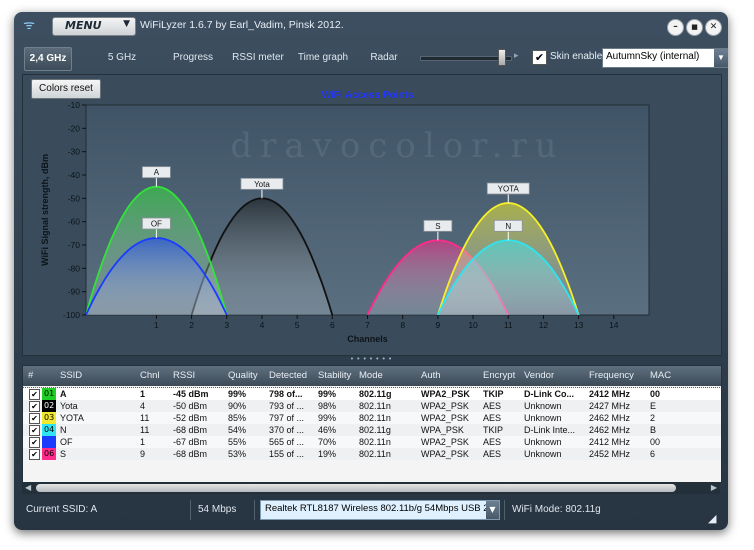  What do you see at coordinates (157, 172) in the screenshot?
I see `series-label-a: A` at bounding box center [157, 172].